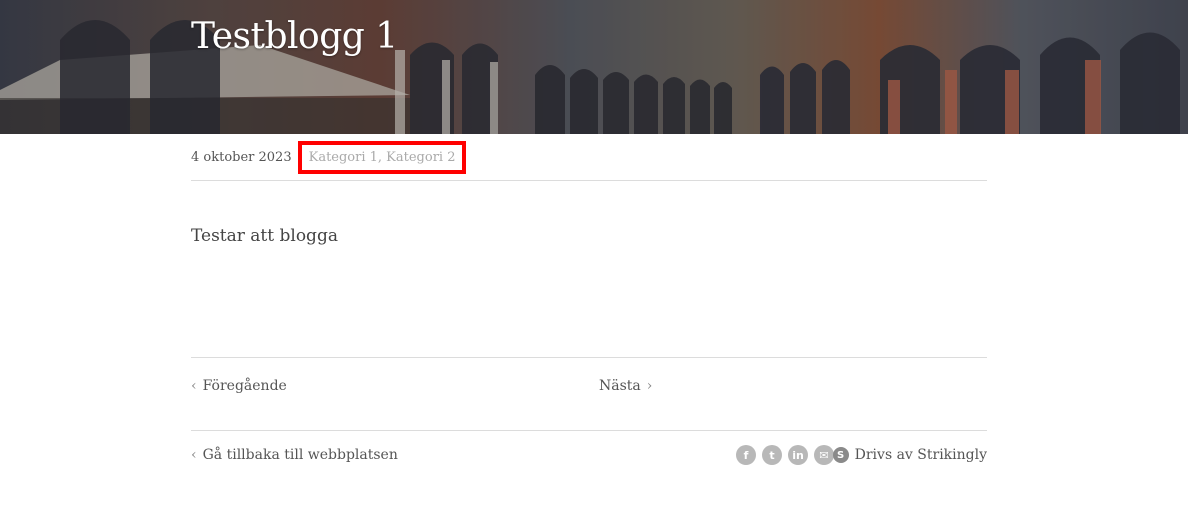 The height and width of the screenshot is (510, 1188). I want to click on social-share-icons: f t in ✉, so click(788, 455).